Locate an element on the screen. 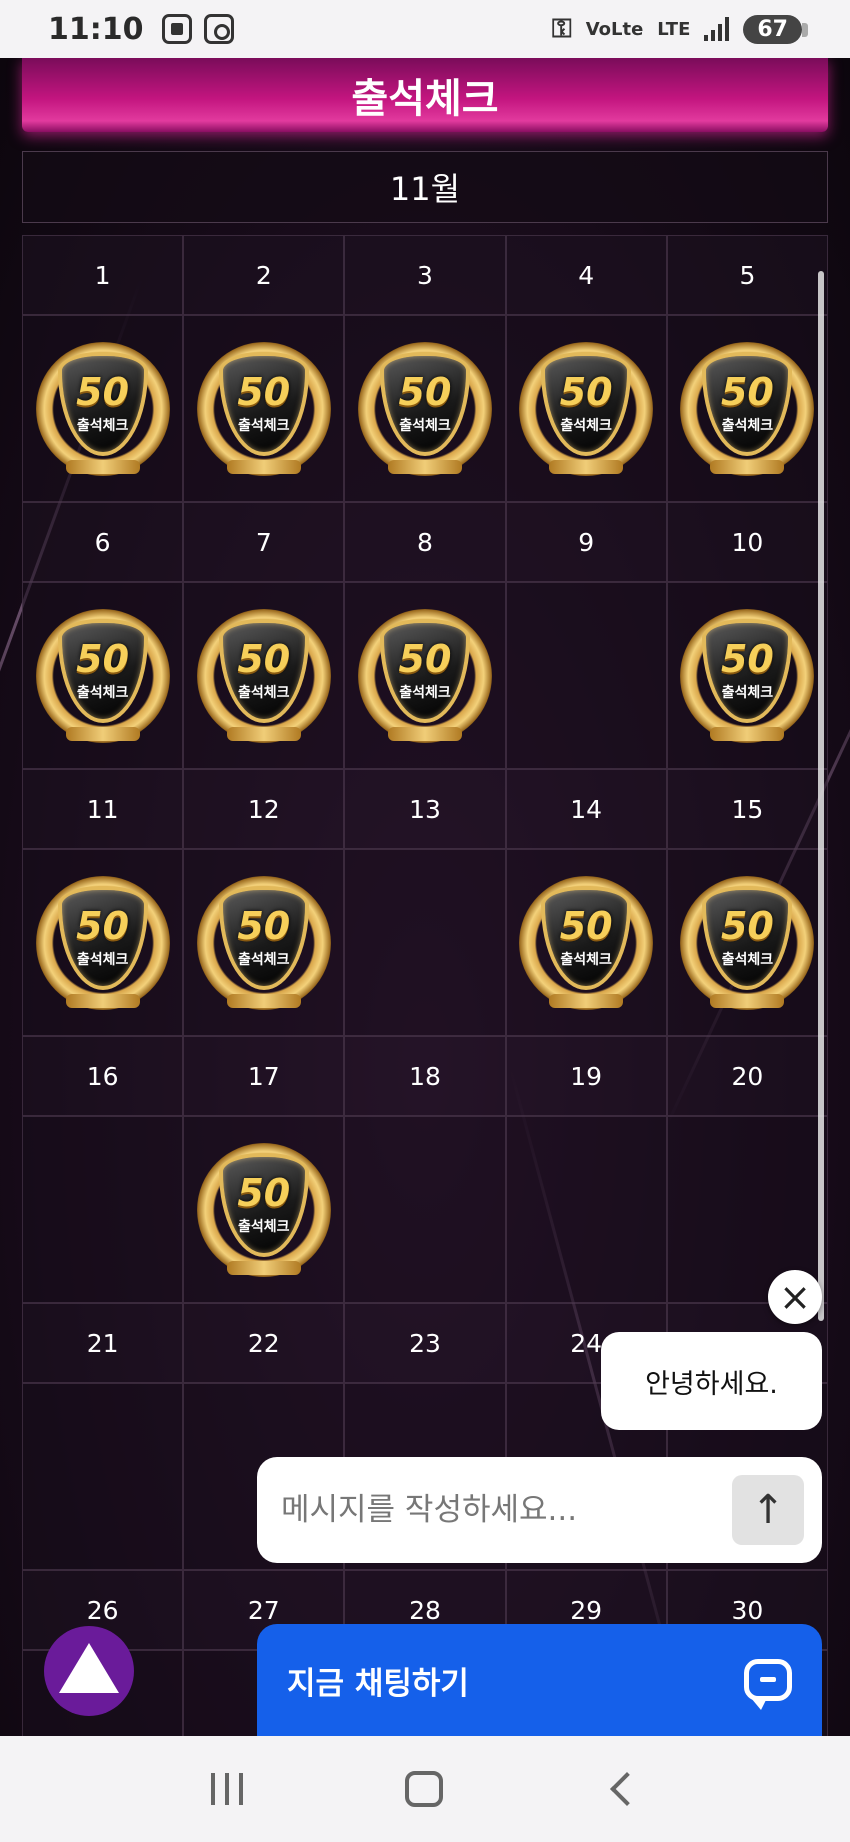  calendar-week-header: 11 12 13 14 15 is located at coordinates (425, 809).